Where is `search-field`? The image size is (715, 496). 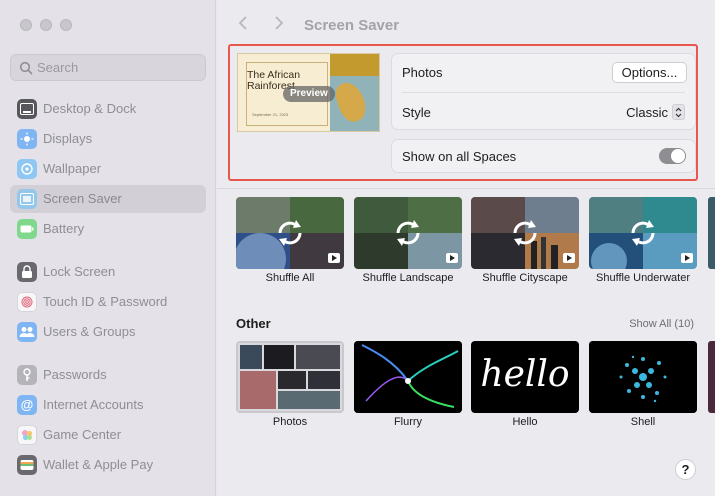 search-field is located at coordinates (108, 67).